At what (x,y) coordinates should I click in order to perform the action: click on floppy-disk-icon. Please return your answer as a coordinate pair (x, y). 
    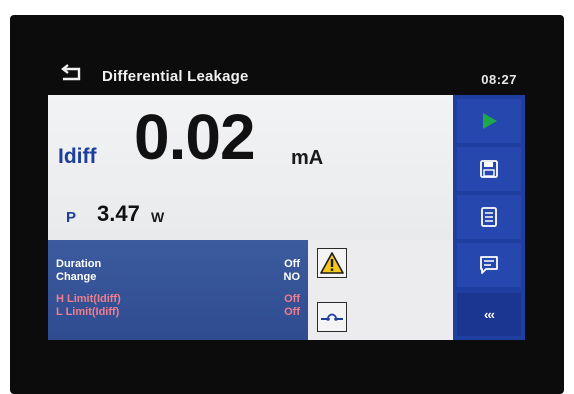
    Looking at the image, I should click on (489, 169).